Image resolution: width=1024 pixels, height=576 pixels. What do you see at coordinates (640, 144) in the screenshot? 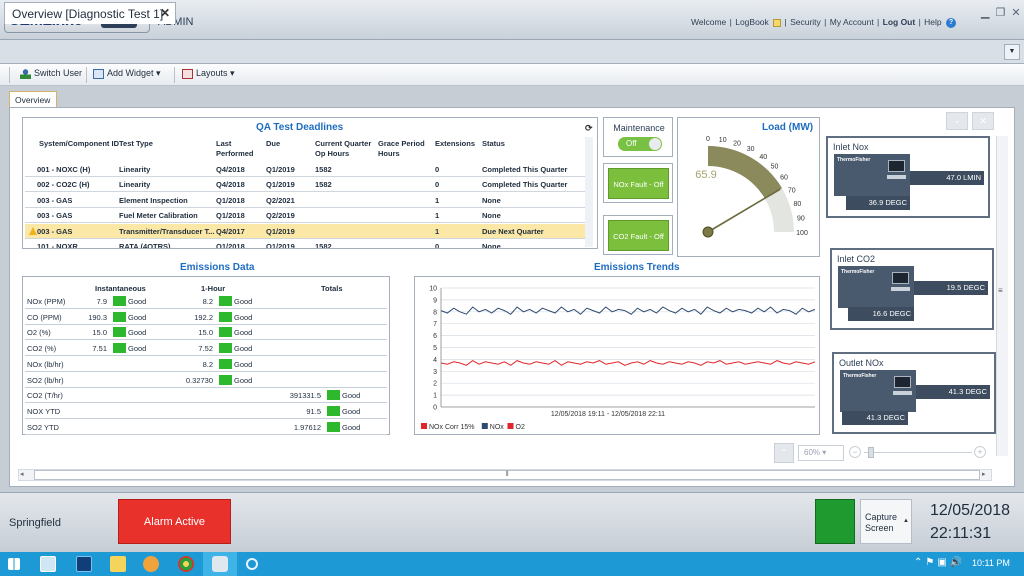
I see `maintenance-toggle: Off` at bounding box center [640, 144].